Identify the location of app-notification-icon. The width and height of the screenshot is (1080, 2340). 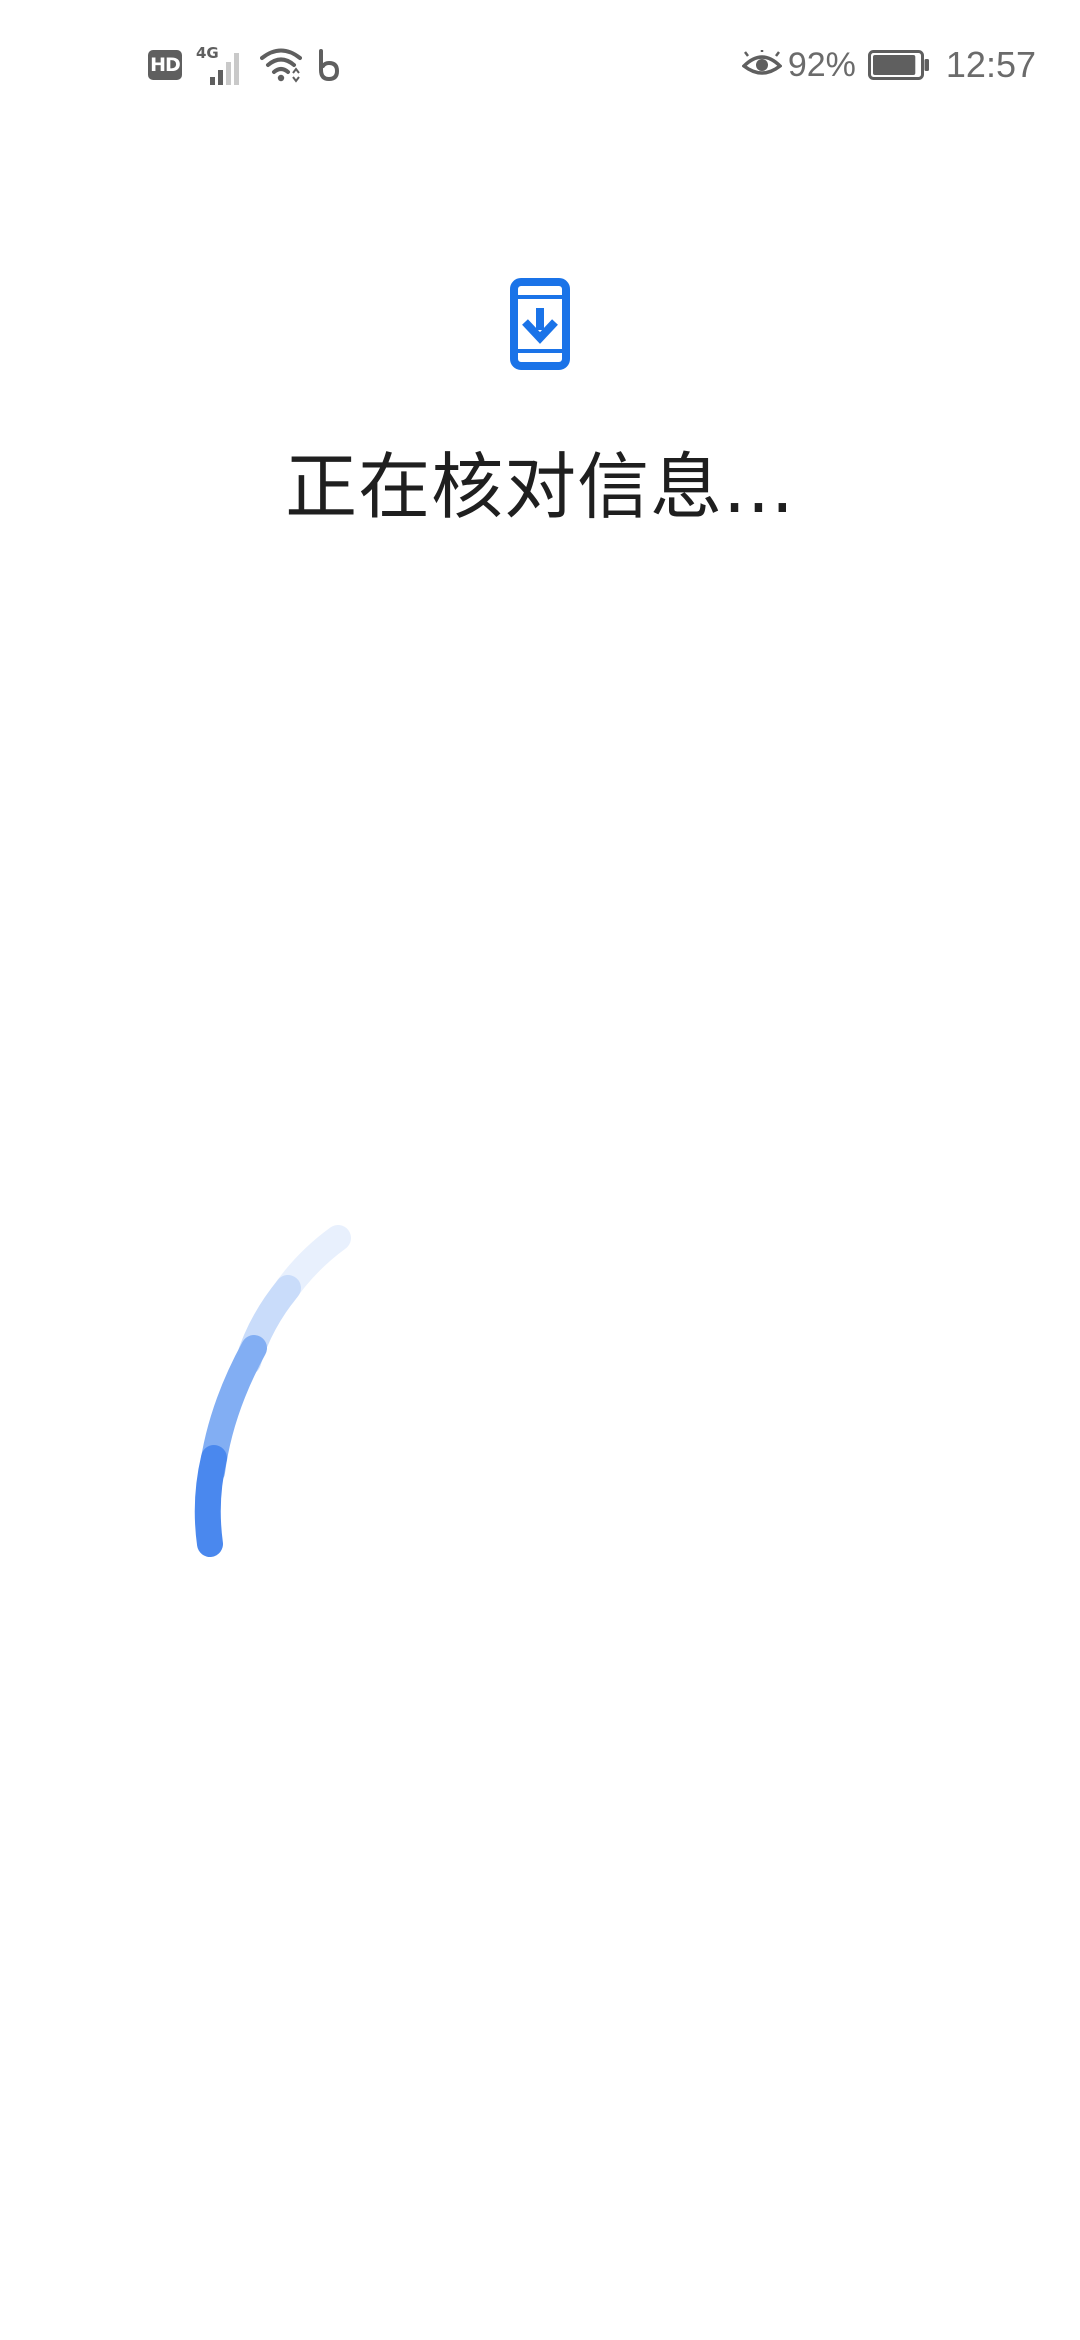
(329, 65).